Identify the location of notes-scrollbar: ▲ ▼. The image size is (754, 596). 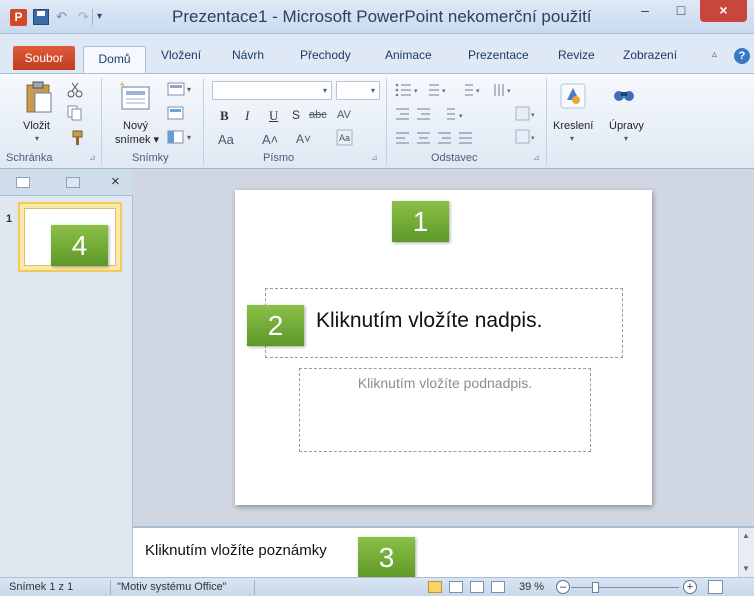
(746, 552).